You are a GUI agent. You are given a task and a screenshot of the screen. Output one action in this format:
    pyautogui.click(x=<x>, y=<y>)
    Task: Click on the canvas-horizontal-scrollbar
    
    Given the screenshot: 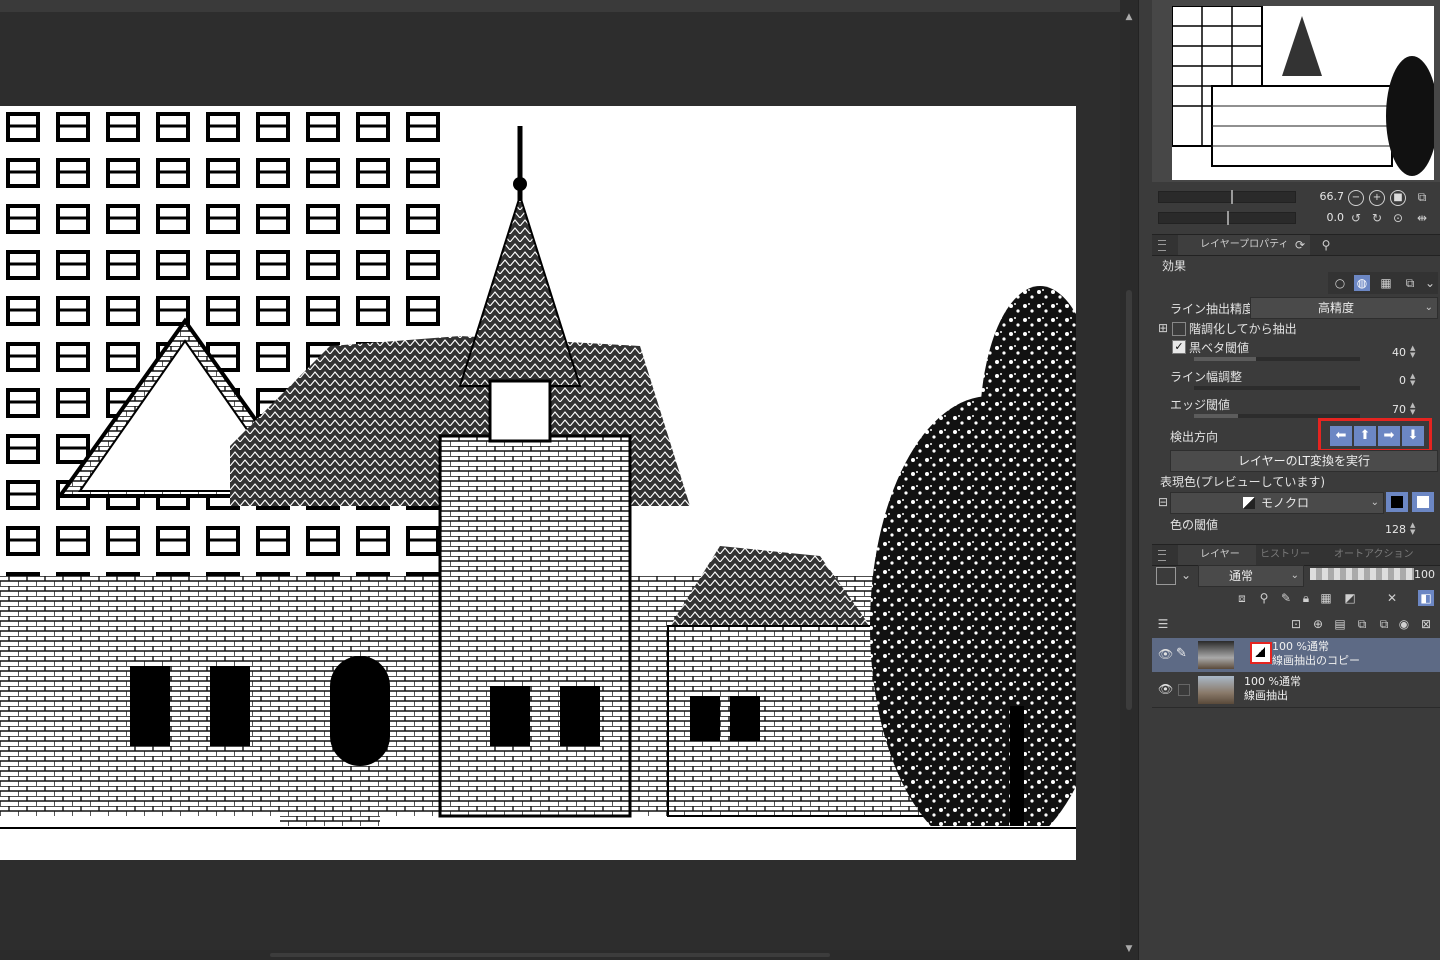 What is the action you would take?
    pyautogui.click(x=560, y=955)
    